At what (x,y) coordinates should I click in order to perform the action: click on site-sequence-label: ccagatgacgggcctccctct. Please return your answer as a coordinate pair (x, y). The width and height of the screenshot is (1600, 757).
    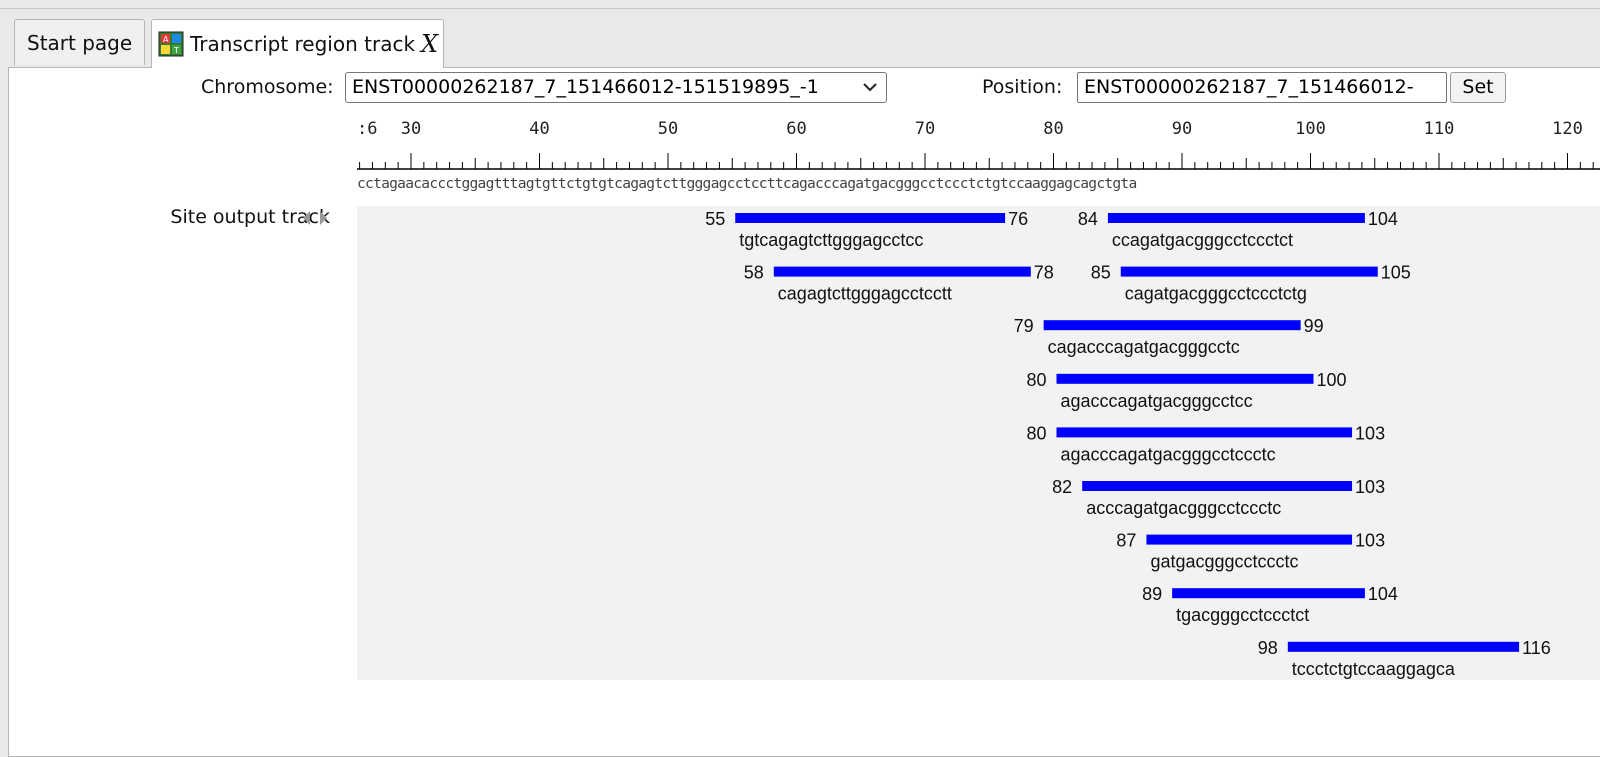
    Looking at the image, I should click on (1202, 240).